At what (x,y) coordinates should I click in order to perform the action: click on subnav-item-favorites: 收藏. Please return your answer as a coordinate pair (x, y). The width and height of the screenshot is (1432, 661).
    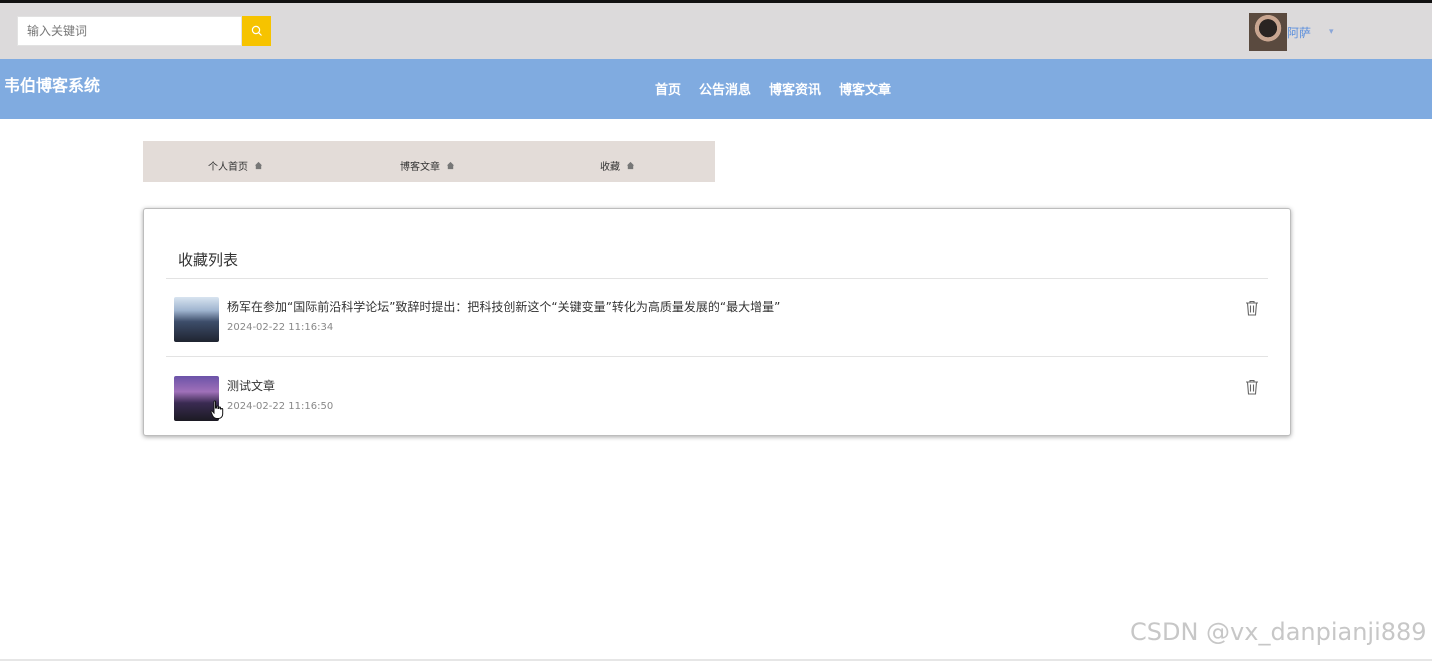
    Looking at the image, I should click on (617, 165).